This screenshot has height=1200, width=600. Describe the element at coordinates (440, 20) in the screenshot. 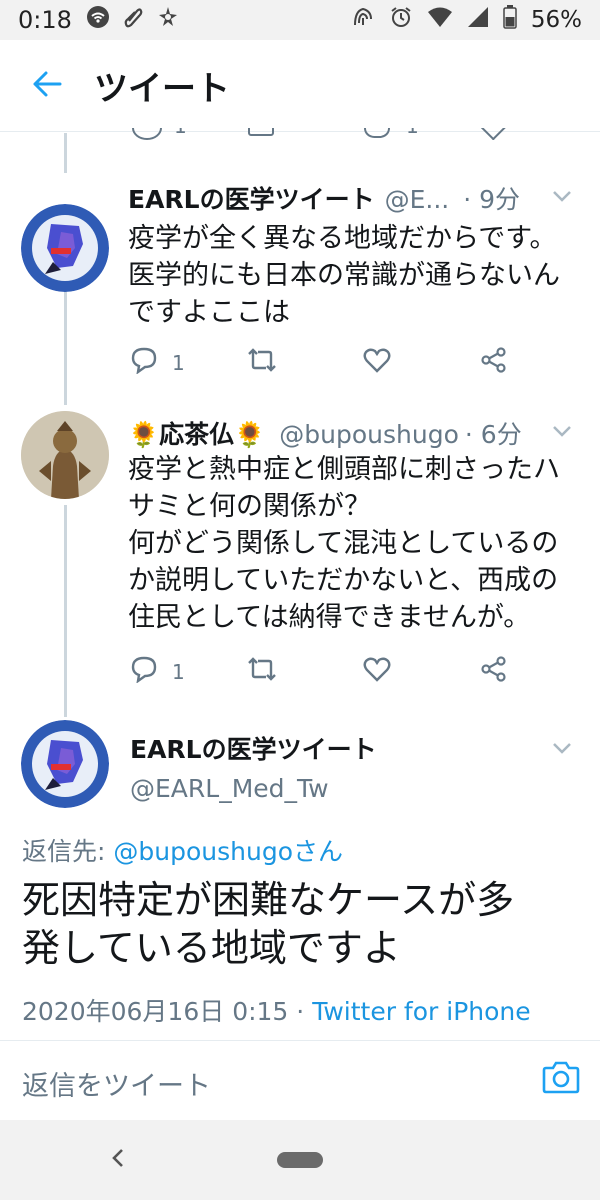

I see `wifi-signal-icon` at that location.